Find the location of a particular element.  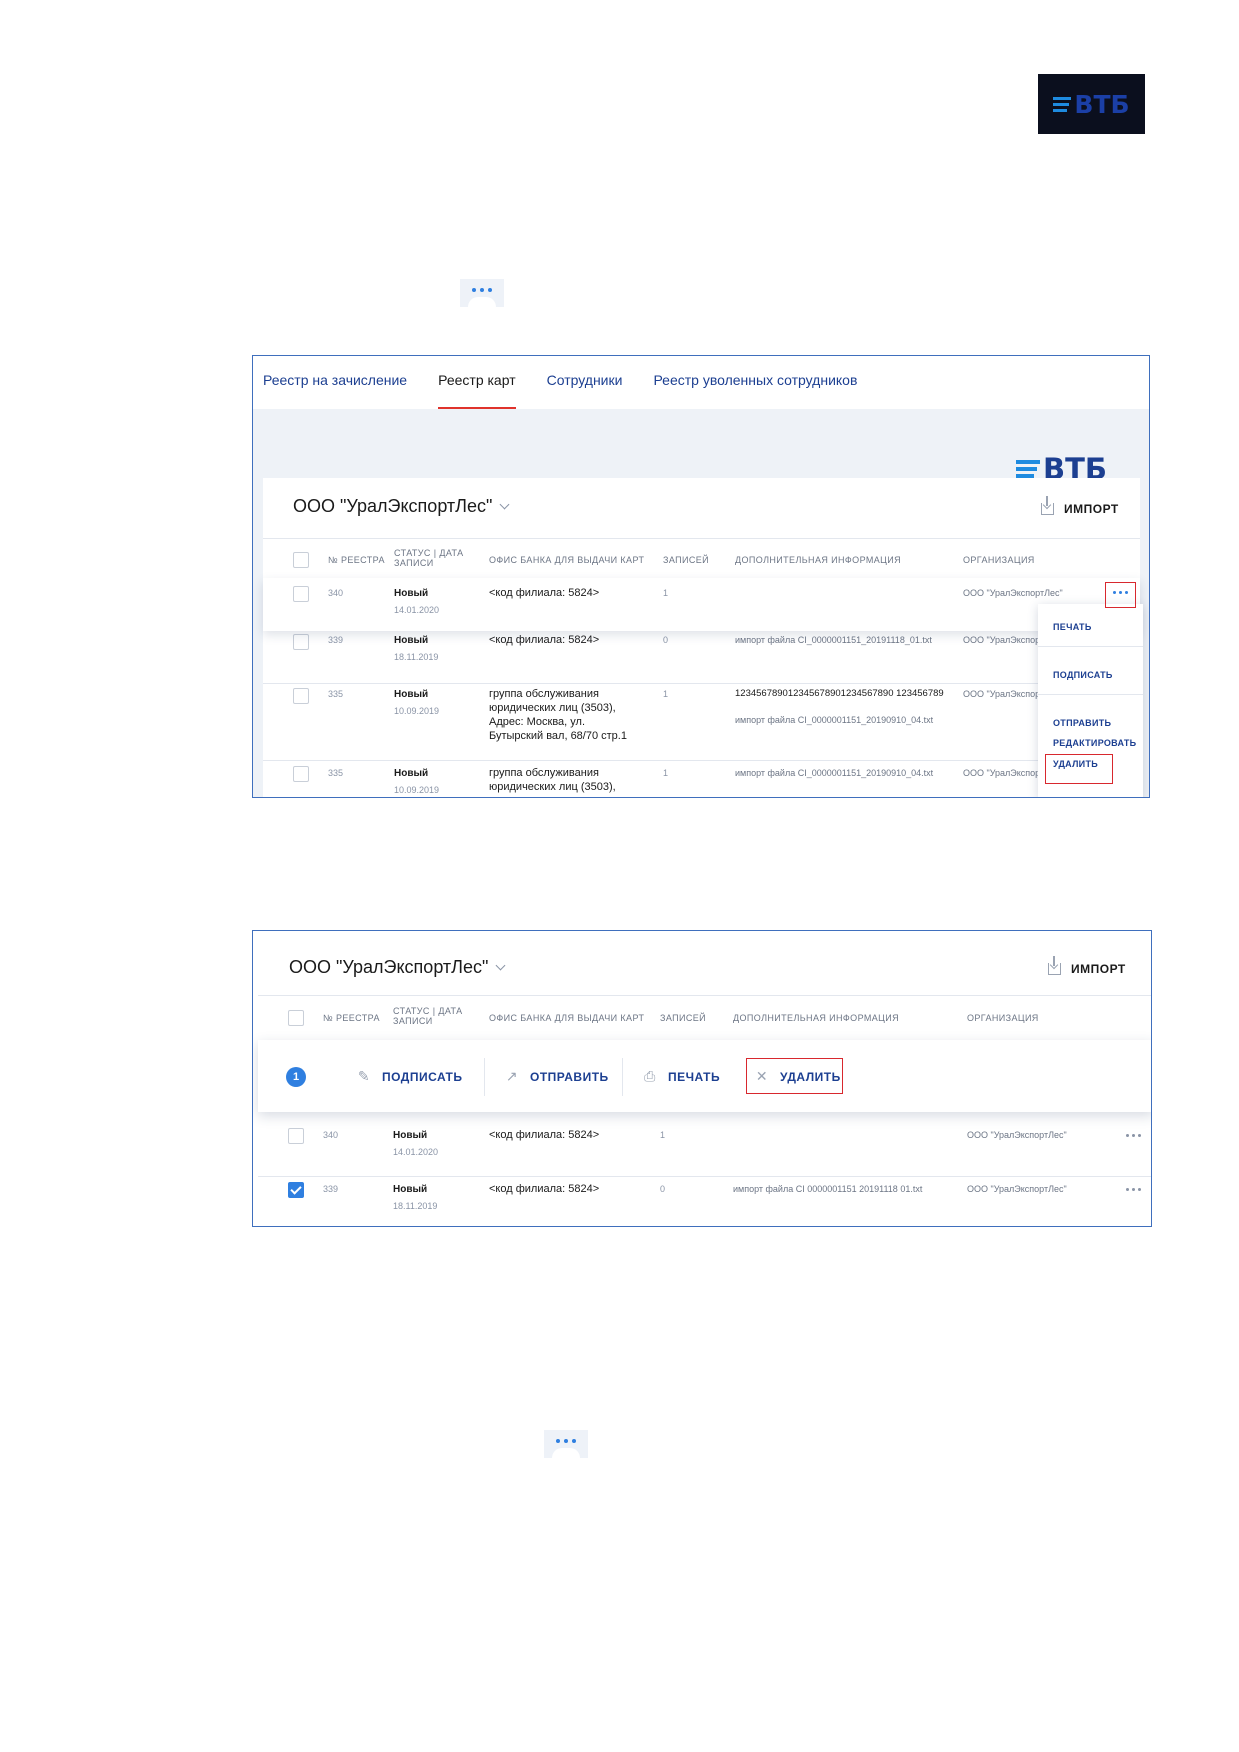

highlight-delete-item is located at coordinates (1079, 769).